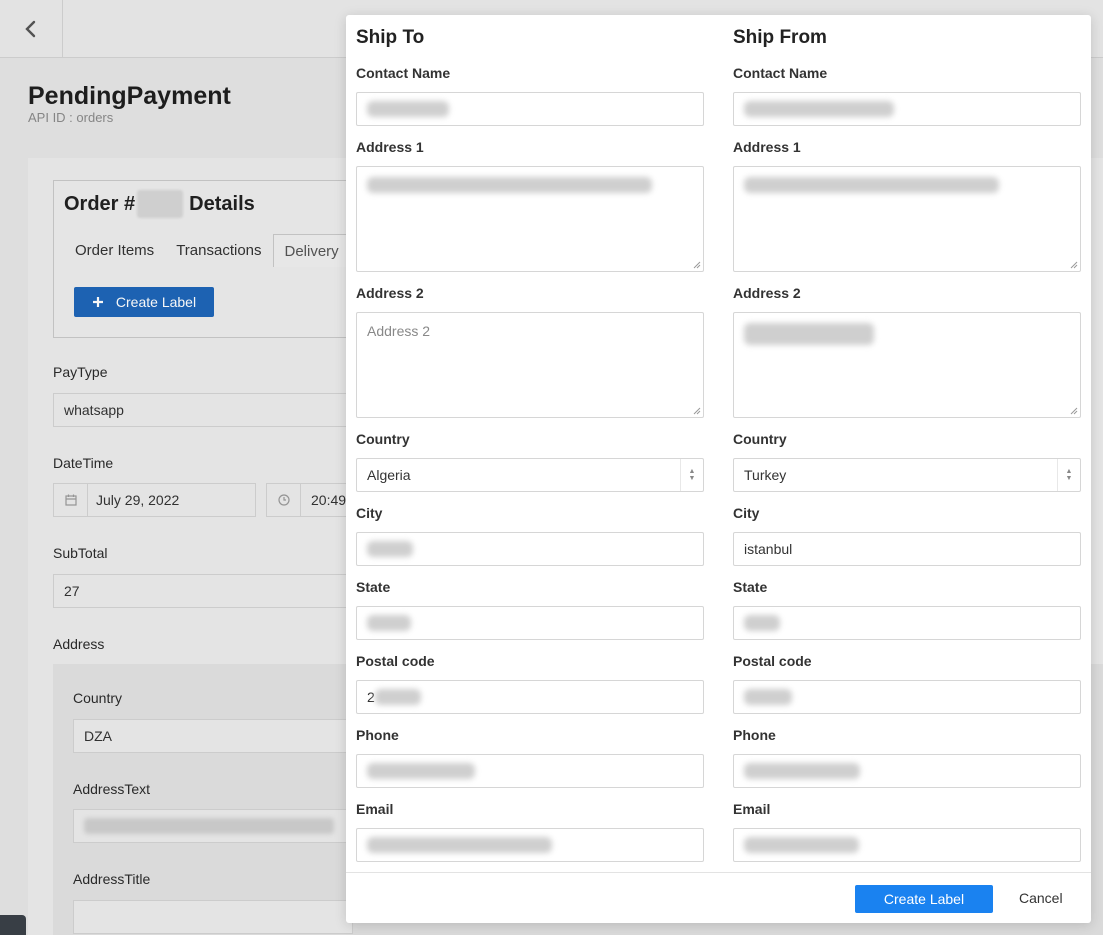 The height and width of the screenshot is (935, 1103). Describe the element at coordinates (765, 475) in the screenshot. I see `ship-from-country-value: Turkey` at that location.